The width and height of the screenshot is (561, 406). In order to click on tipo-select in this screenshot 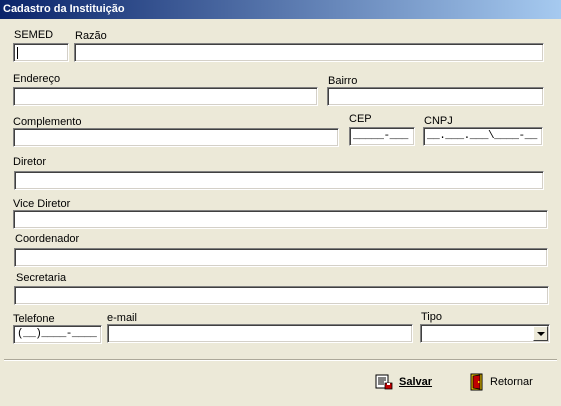, I will do `click(485, 333)`.